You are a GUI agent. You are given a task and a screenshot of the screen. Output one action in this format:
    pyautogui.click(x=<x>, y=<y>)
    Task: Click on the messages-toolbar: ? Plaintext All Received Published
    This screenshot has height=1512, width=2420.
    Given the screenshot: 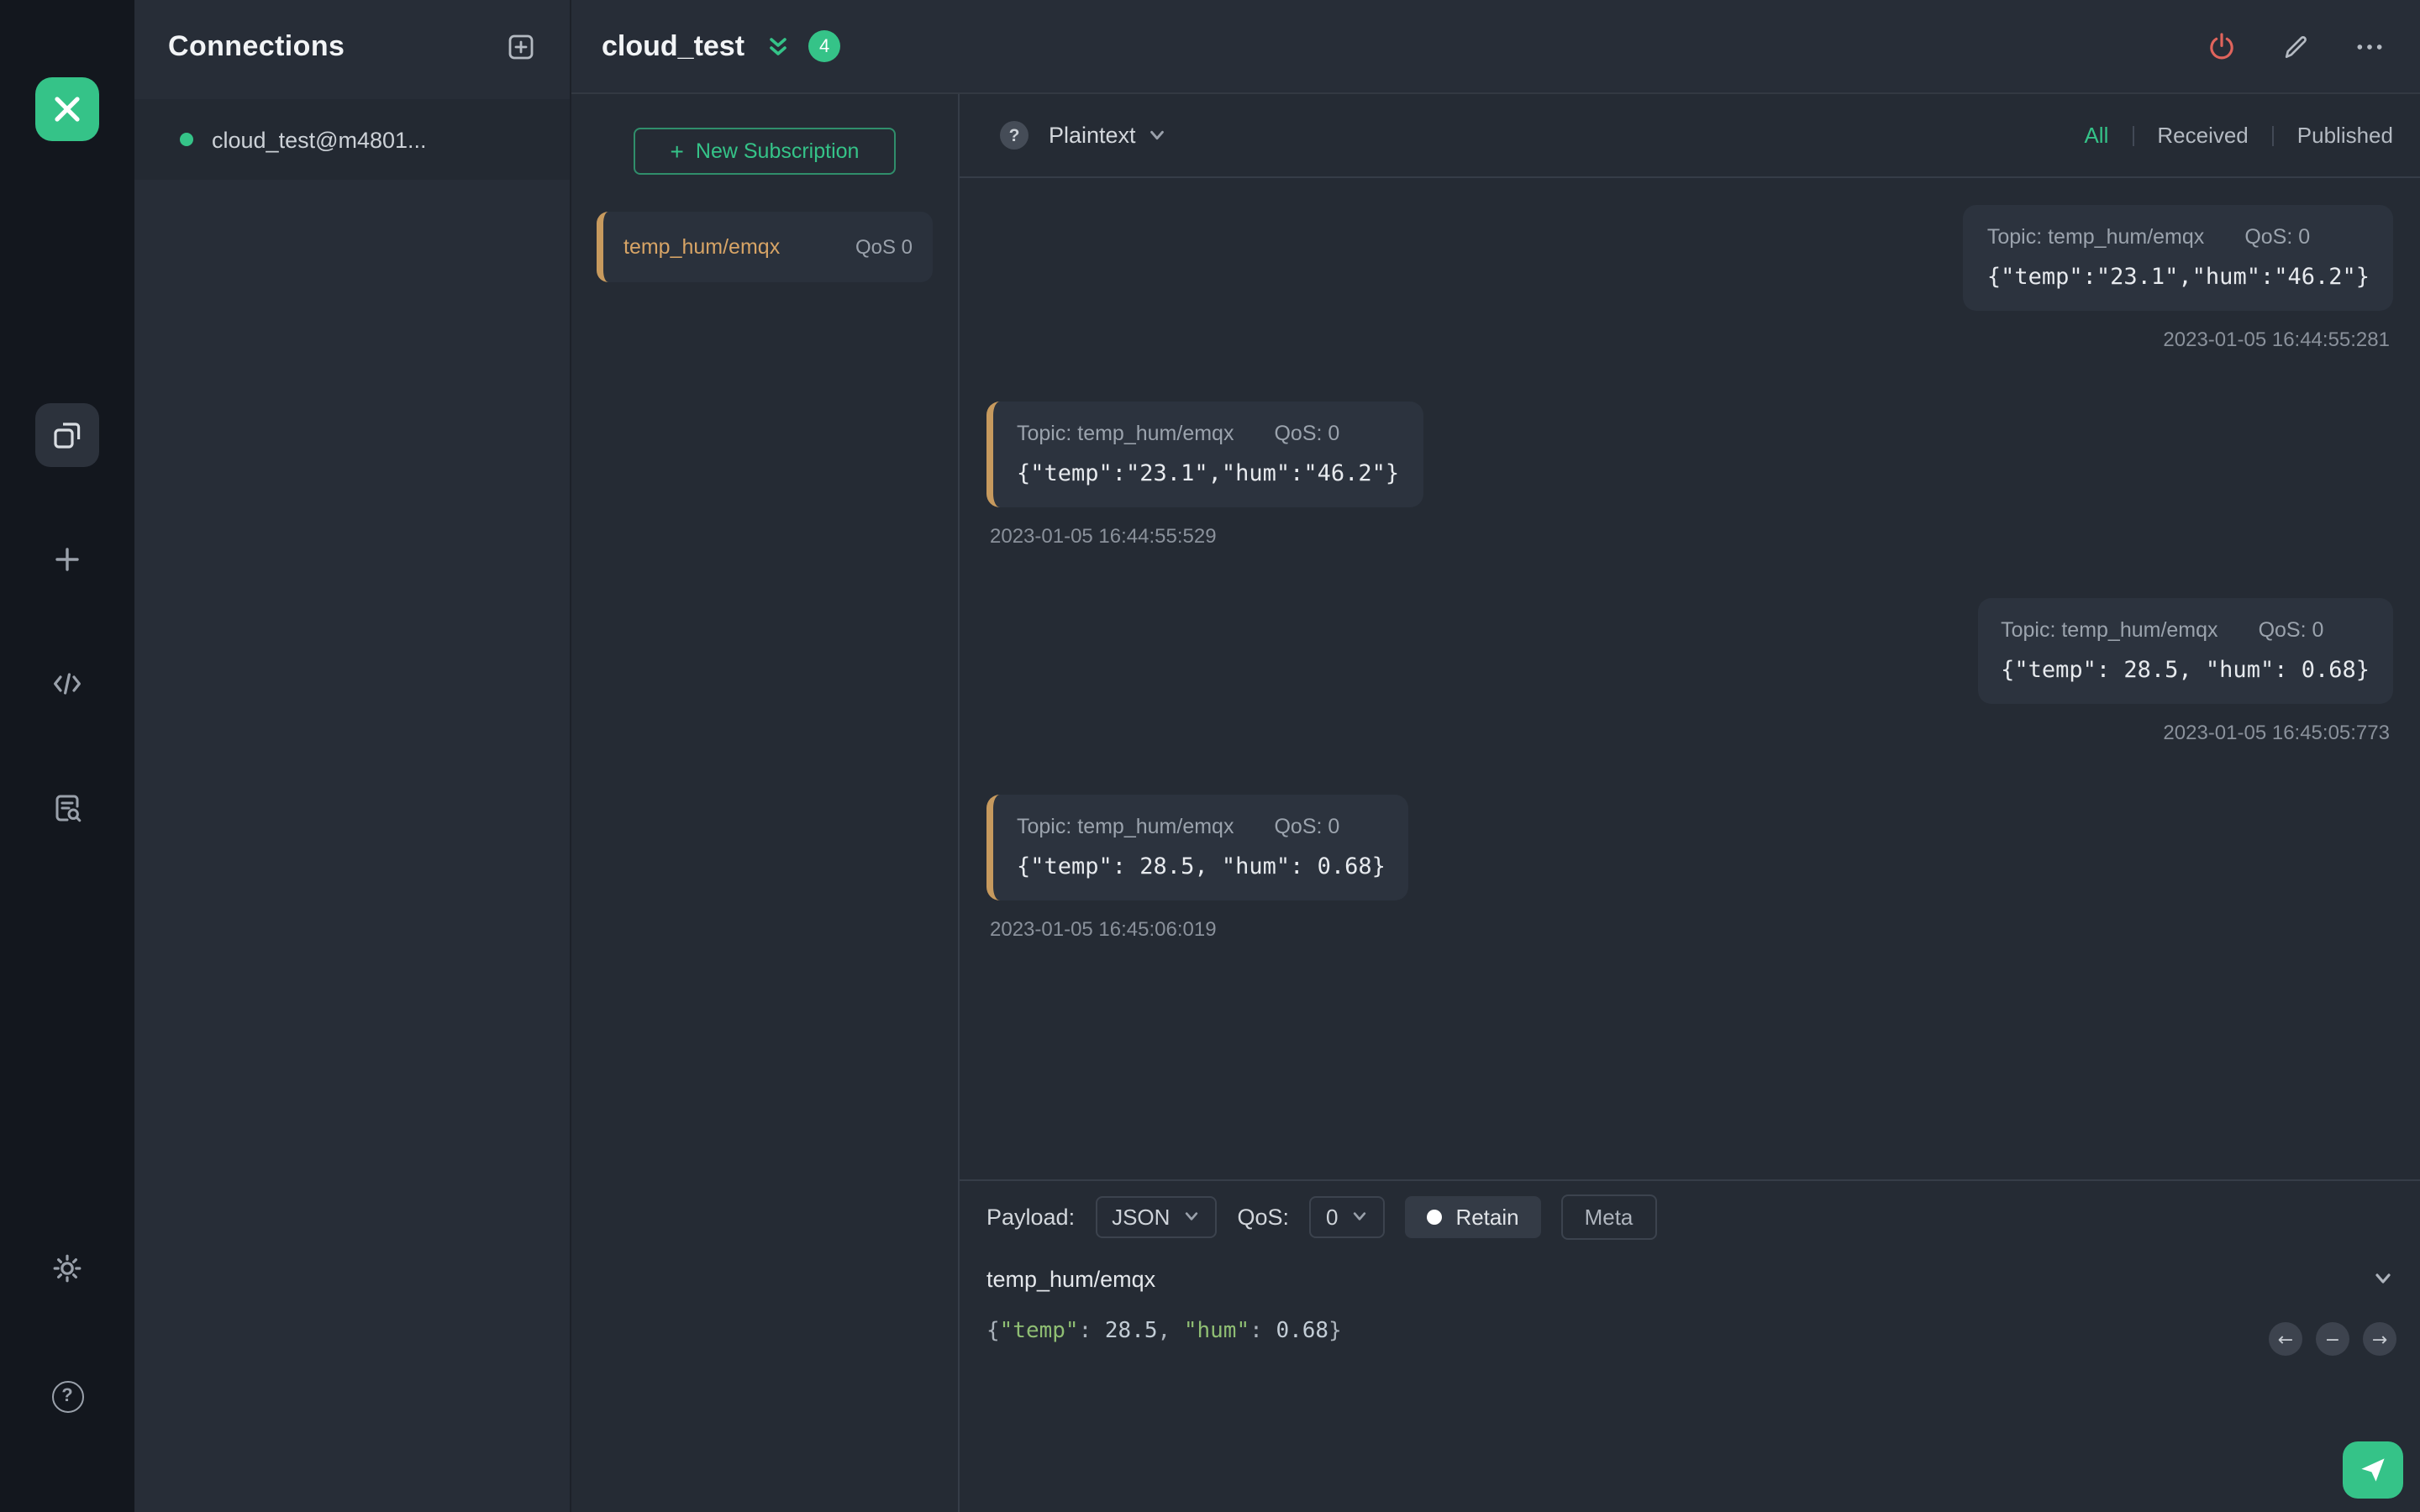 What is the action you would take?
    pyautogui.click(x=1690, y=136)
    